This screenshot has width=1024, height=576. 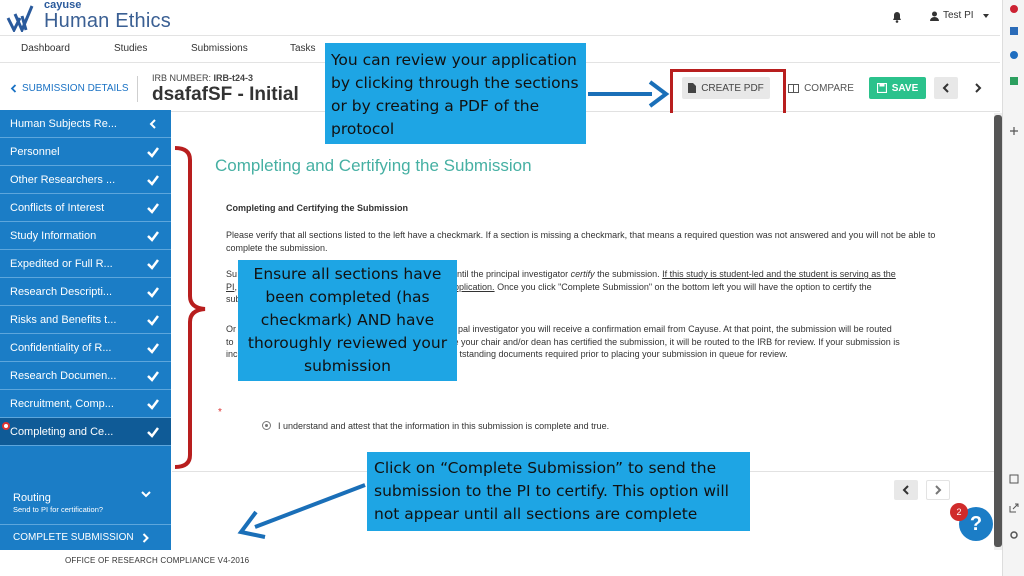 What do you see at coordinates (190, 307) in the screenshot?
I see `section-bracket` at bounding box center [190, 307].